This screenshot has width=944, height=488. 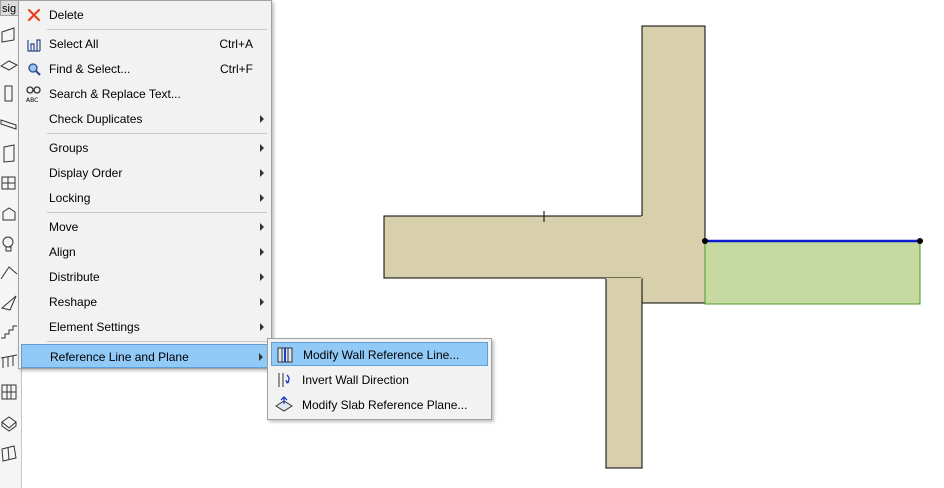 What do you see at coordinates (70, 198) in the screenshot?
I see `menu-item-label: Locking` at bounding box center [70, 198].